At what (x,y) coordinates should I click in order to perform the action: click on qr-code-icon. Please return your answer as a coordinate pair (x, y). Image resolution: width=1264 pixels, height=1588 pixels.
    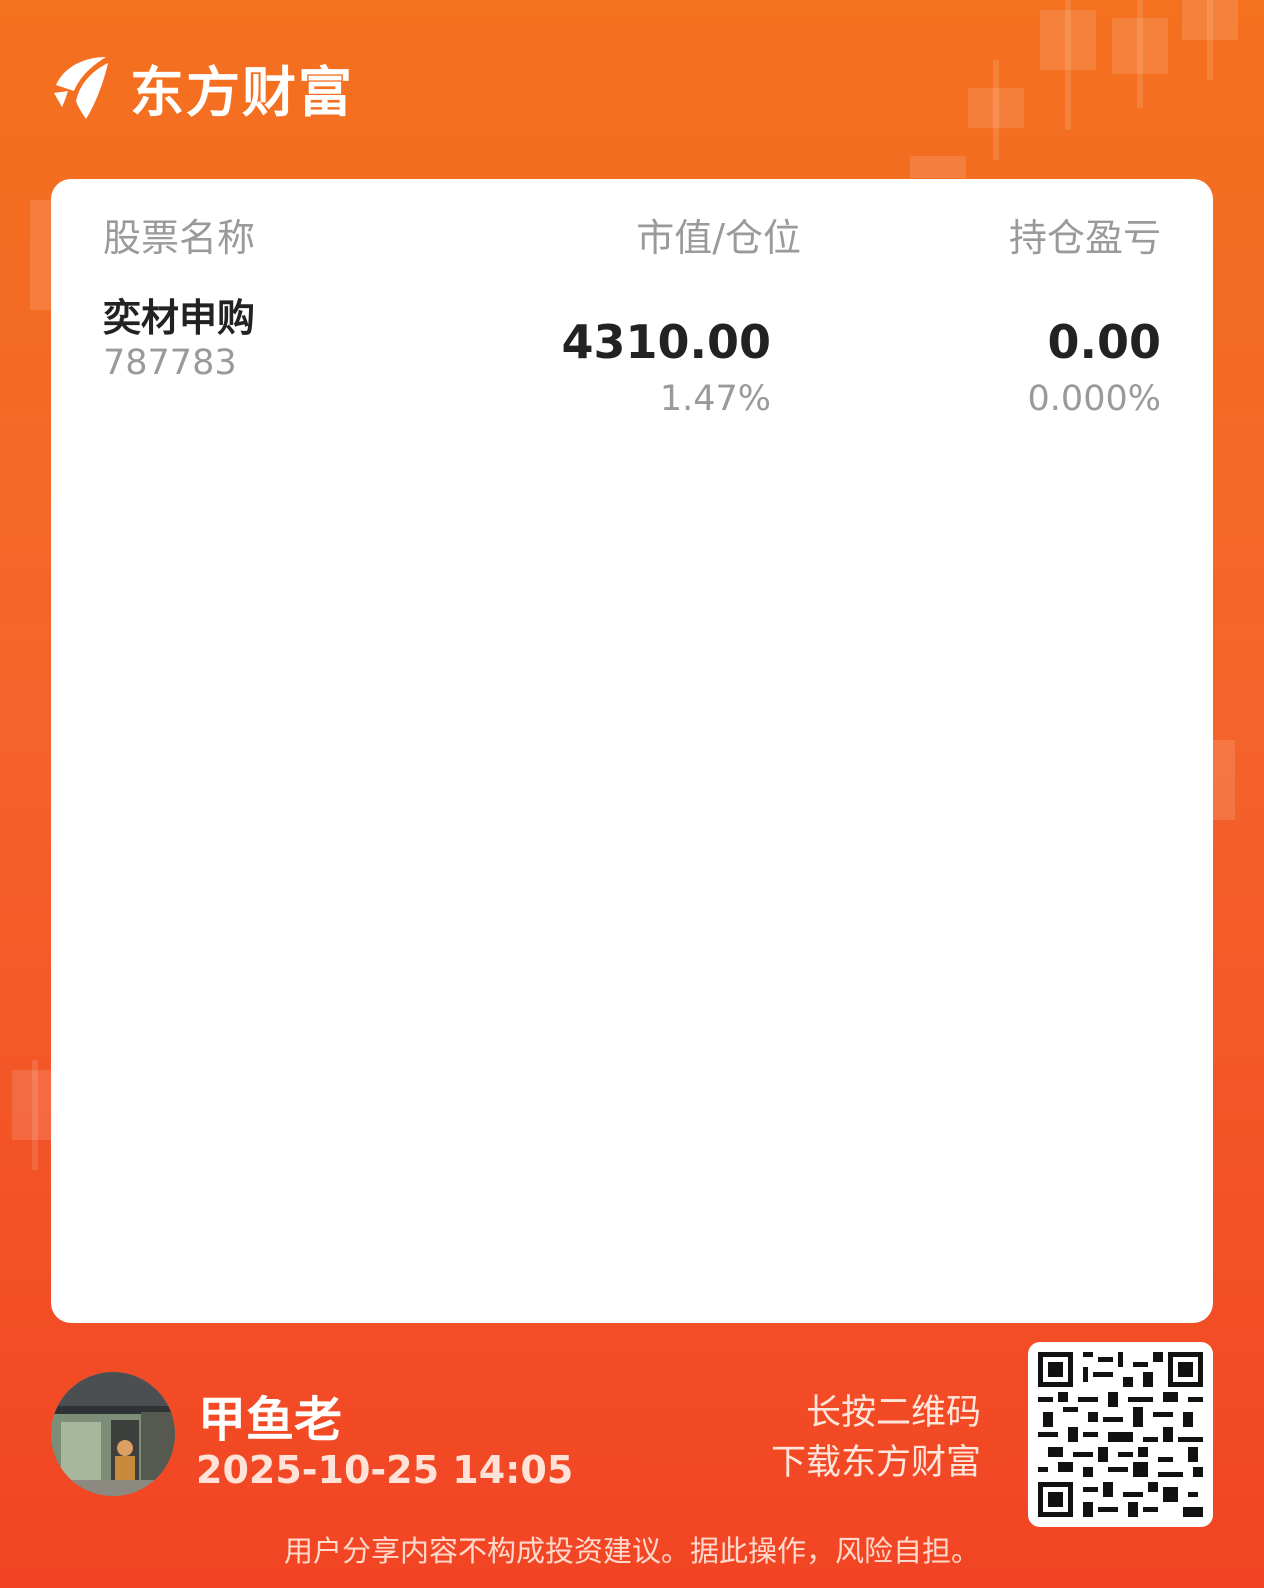
    Looking at the image, I should click on (1120, 1434).